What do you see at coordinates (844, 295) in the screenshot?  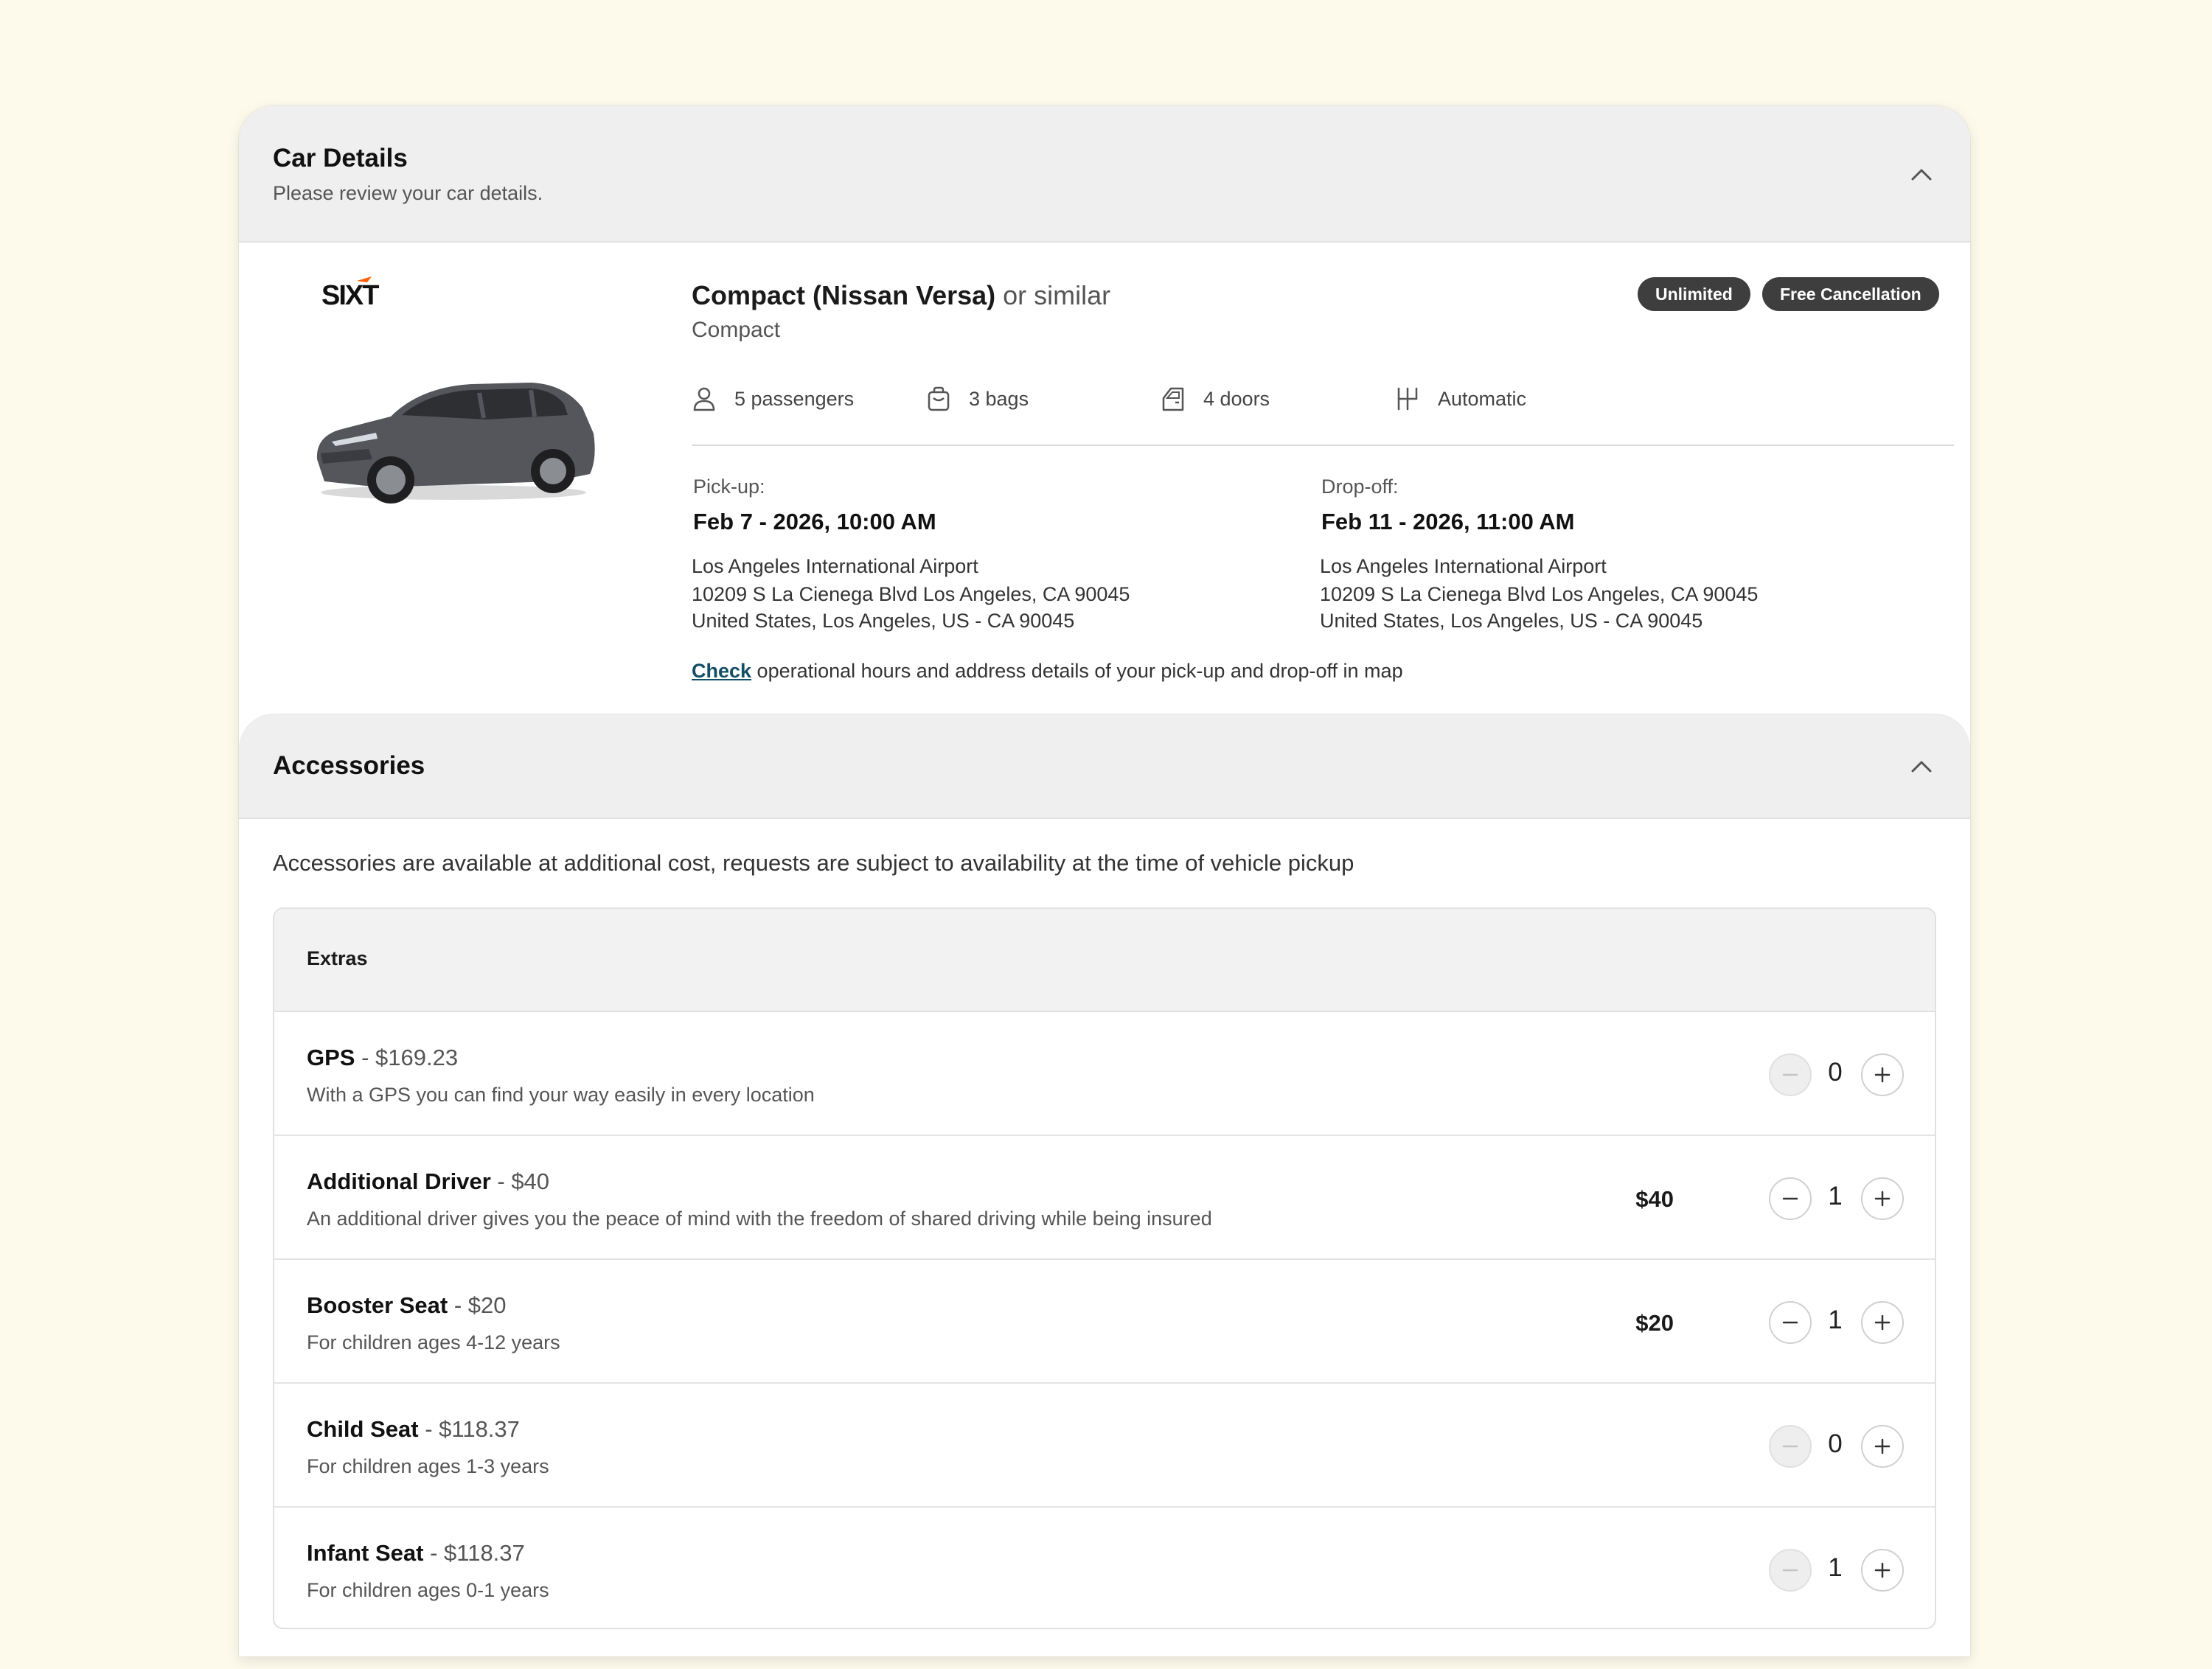 I see `car-model: Compact (Nissan Versa)` at bounding box center [844, 295].